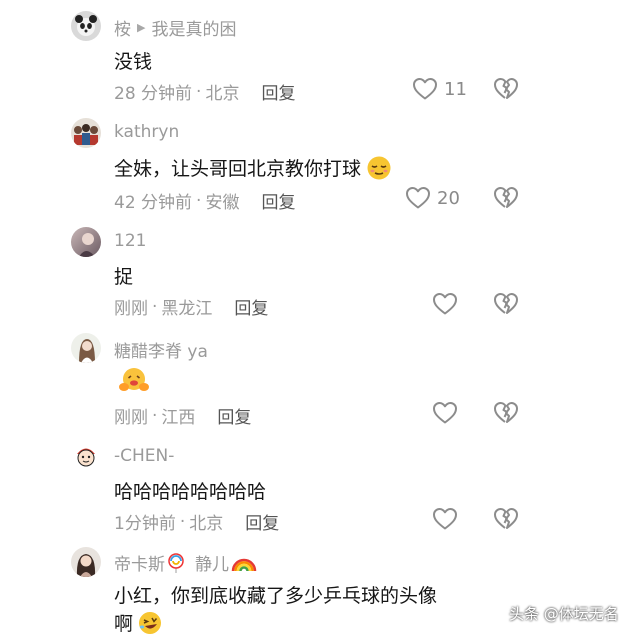 The width and height of the screenshot is (640, 637). I want to click on comment-time: 28 分钟前, so click(153, 94).